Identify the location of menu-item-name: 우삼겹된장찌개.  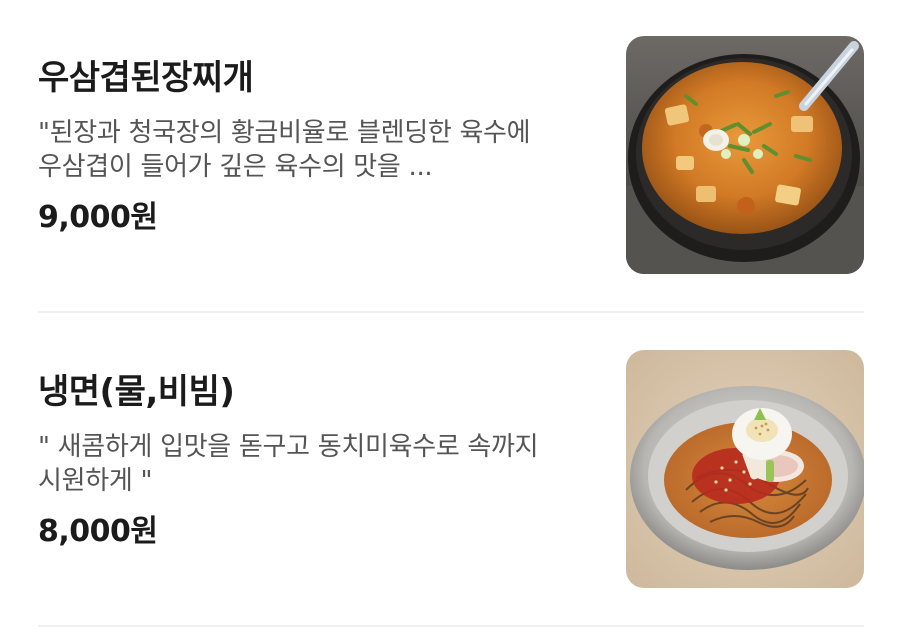
(146, 78).